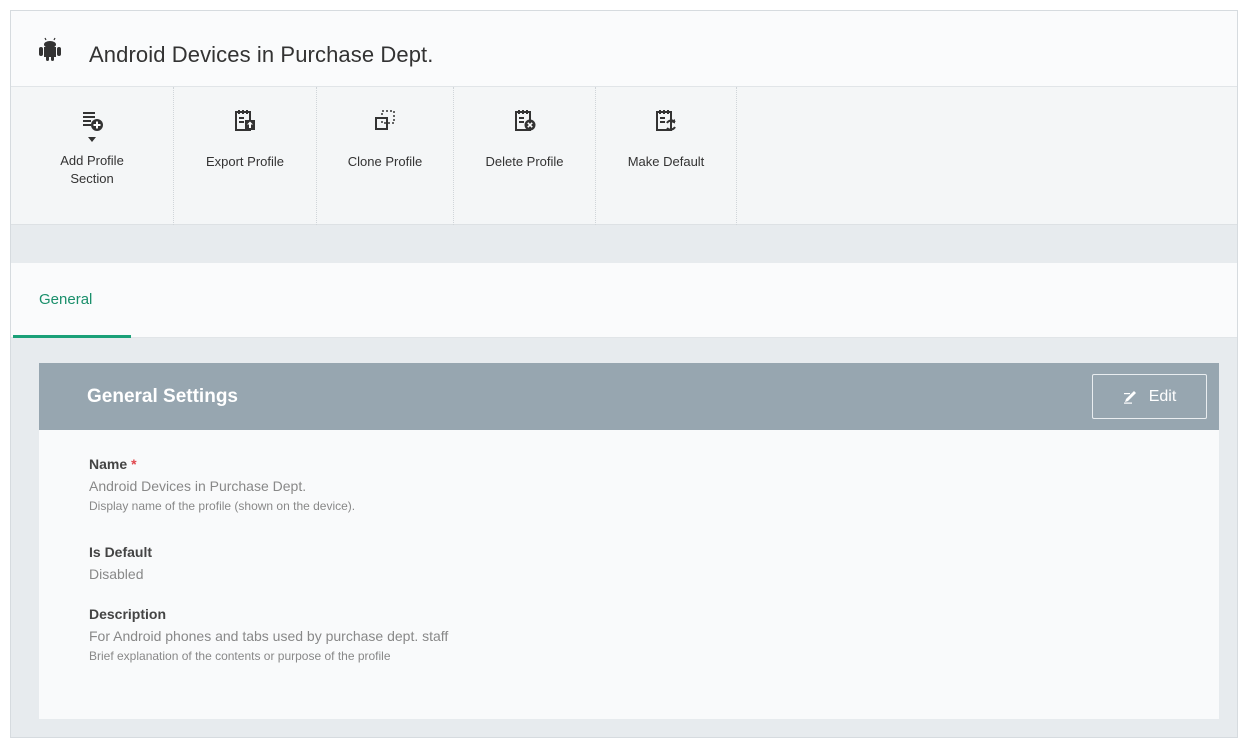  I want to click on chevron-down-icon, so click(92, 139).